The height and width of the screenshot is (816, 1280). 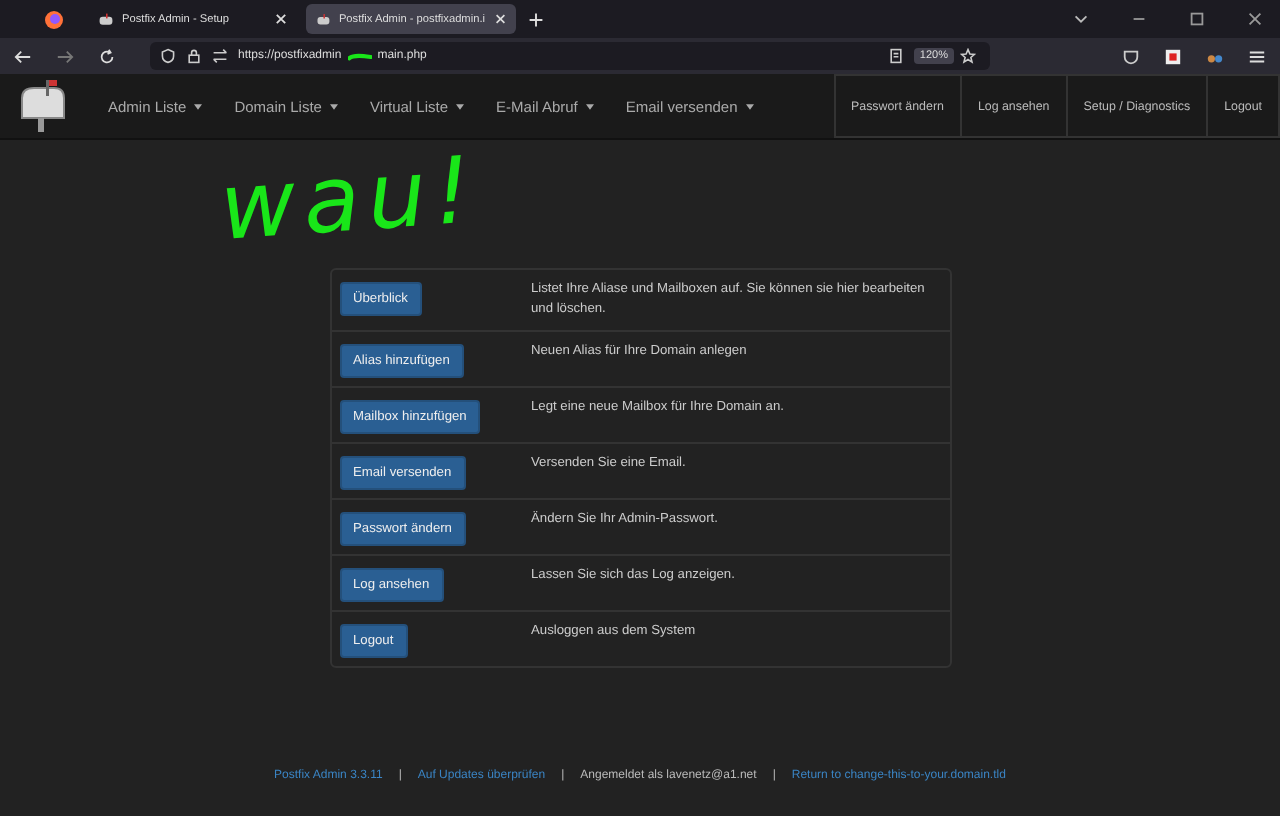 I want to click on forward-arrow-icon, so click(x=65, y=56).